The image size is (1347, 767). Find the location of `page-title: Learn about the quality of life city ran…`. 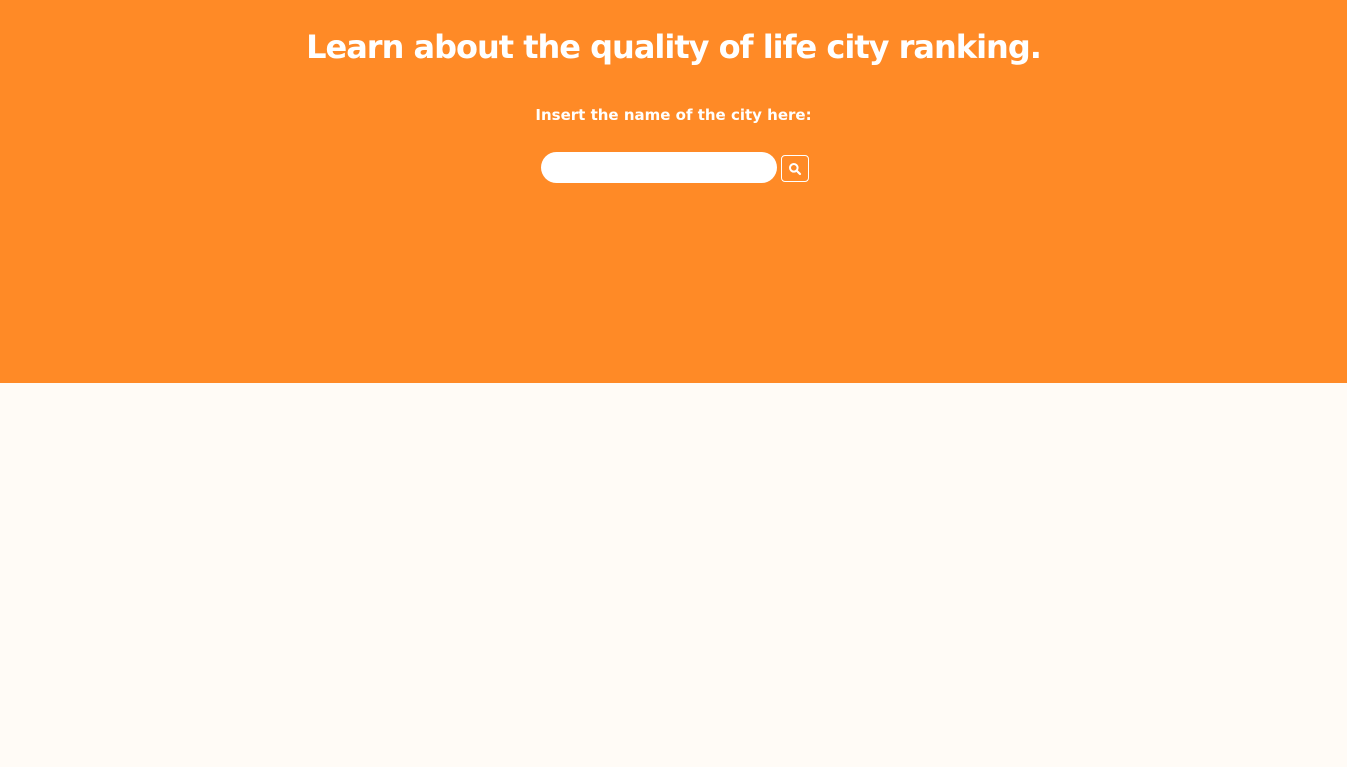

page-title: Learn about the quality of life city ran… is located at coordinates (674, 47).